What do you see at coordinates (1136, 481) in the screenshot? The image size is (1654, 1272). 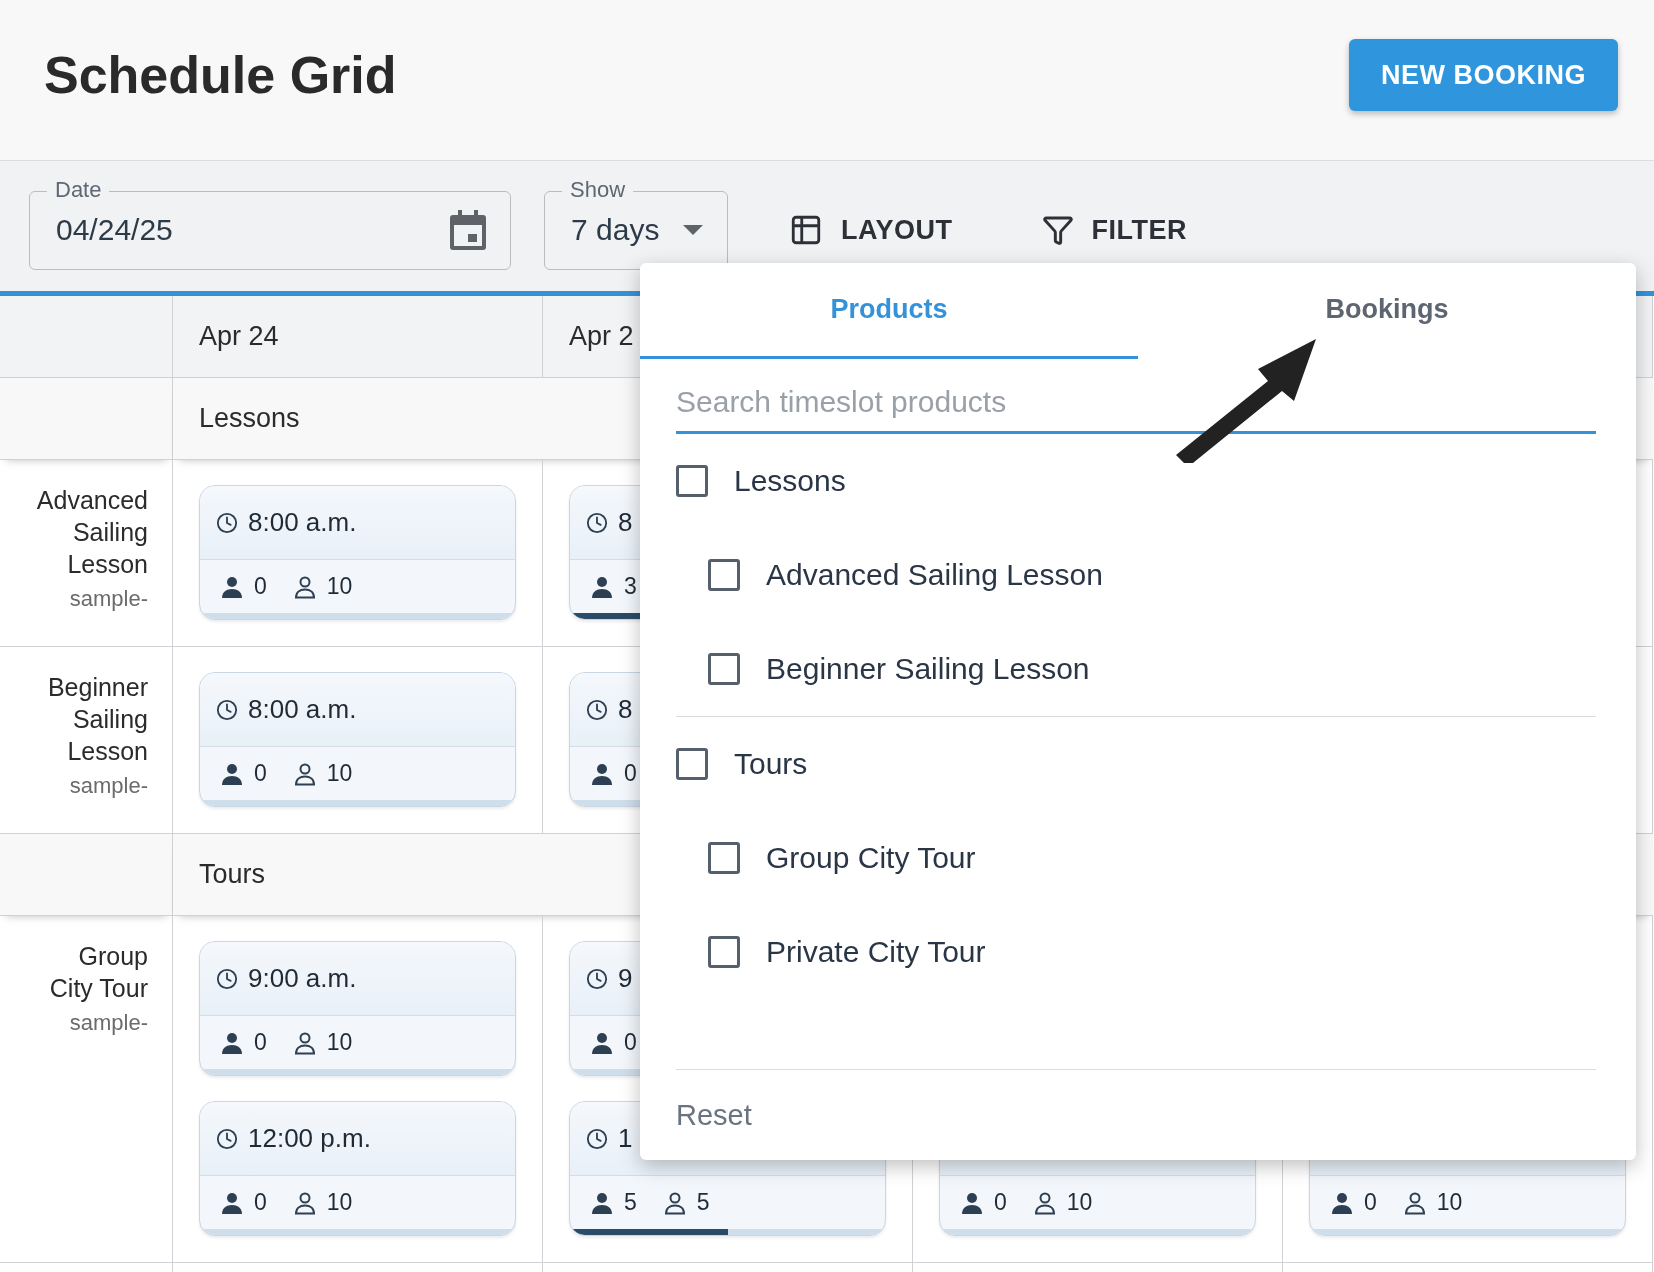 I see `category-option: Lessons` at bounding box center [1136, 481].